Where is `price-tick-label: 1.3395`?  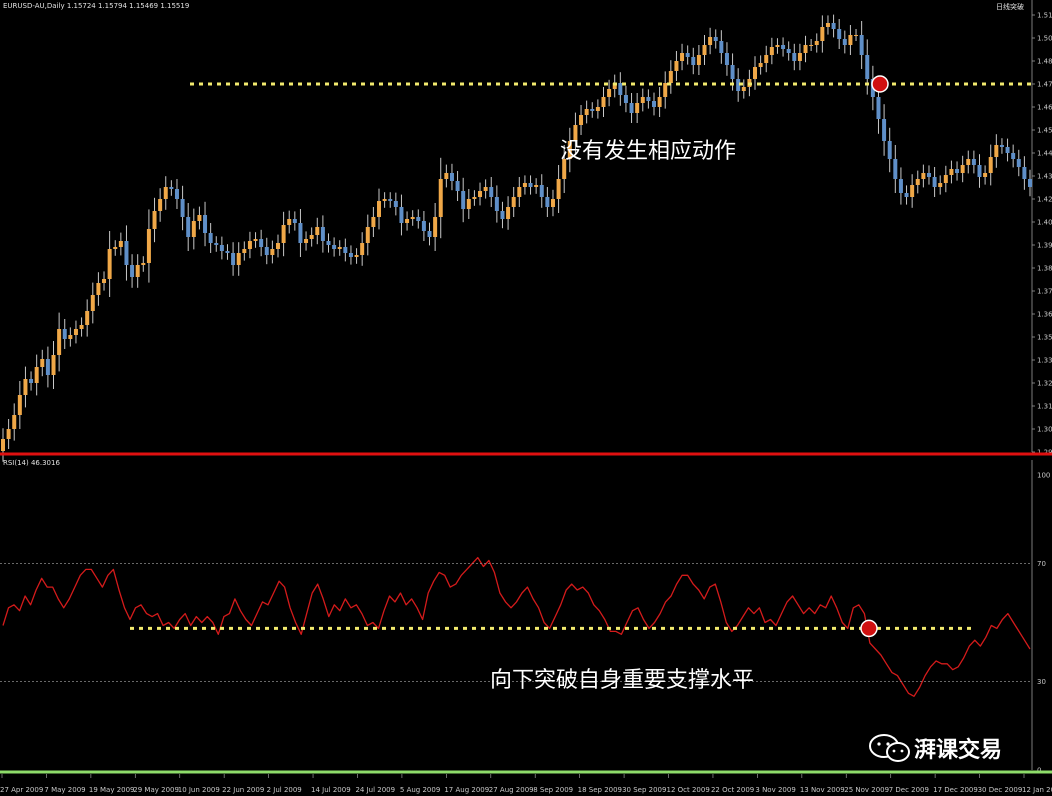
price-tick-label: 1.3395 is located at coordinates (1044, 361).